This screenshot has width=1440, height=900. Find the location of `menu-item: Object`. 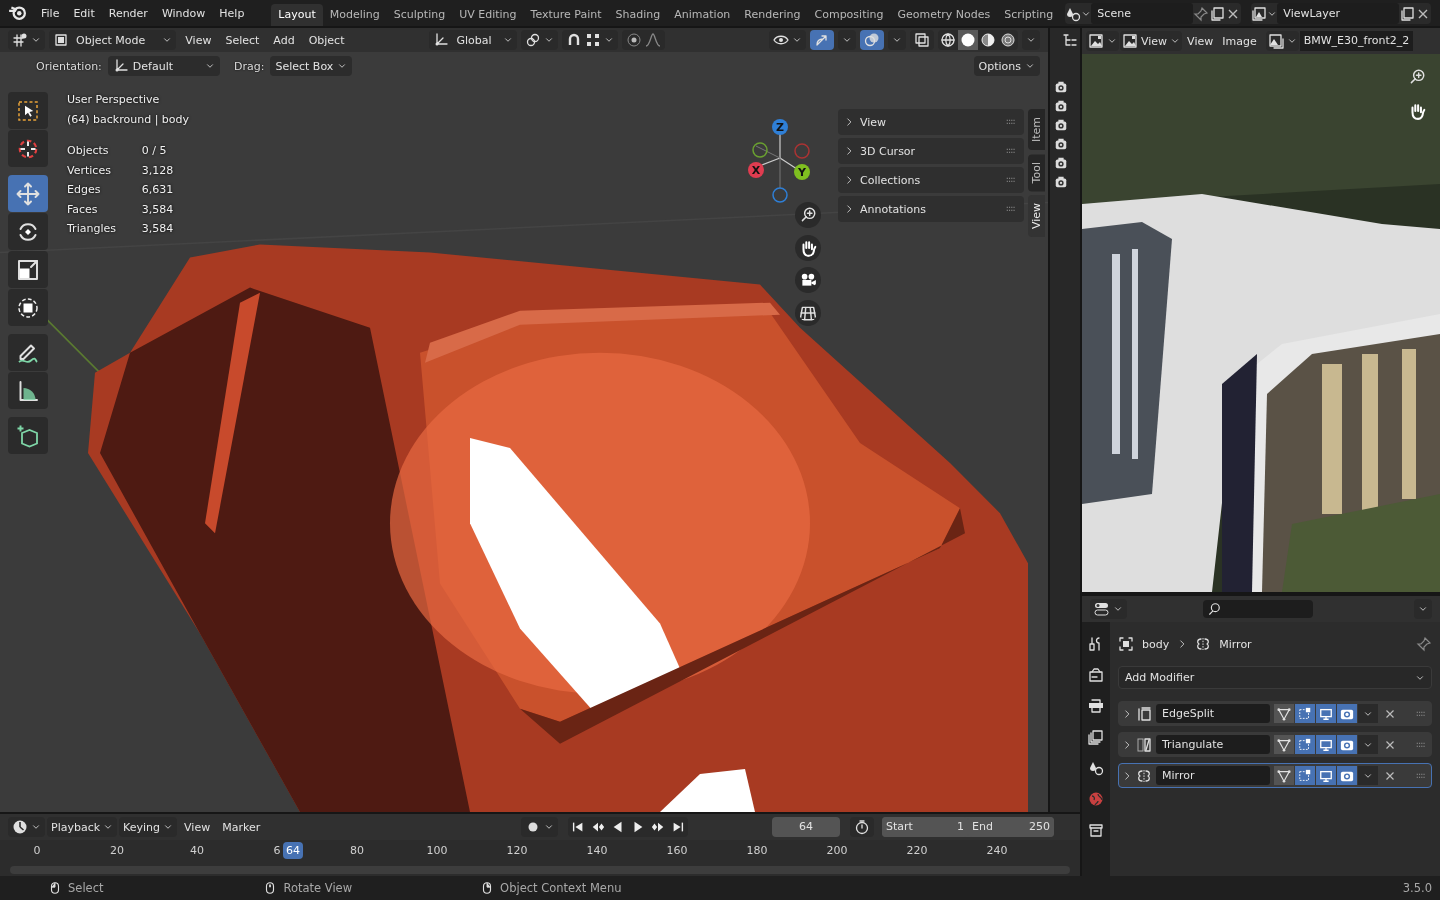

menu-item: Object is located at coordinates (326, 40).